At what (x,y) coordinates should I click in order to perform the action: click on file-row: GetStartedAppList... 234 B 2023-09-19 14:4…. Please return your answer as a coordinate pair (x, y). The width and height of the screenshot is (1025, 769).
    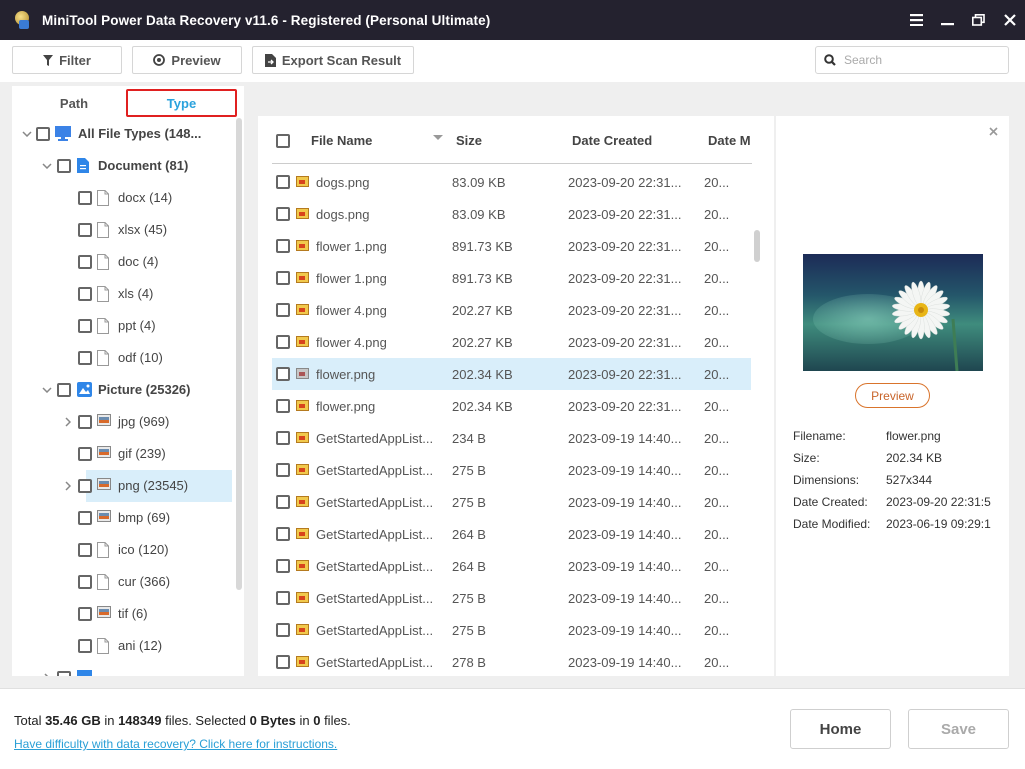
    Looking at the image, I should click on (511, 438).